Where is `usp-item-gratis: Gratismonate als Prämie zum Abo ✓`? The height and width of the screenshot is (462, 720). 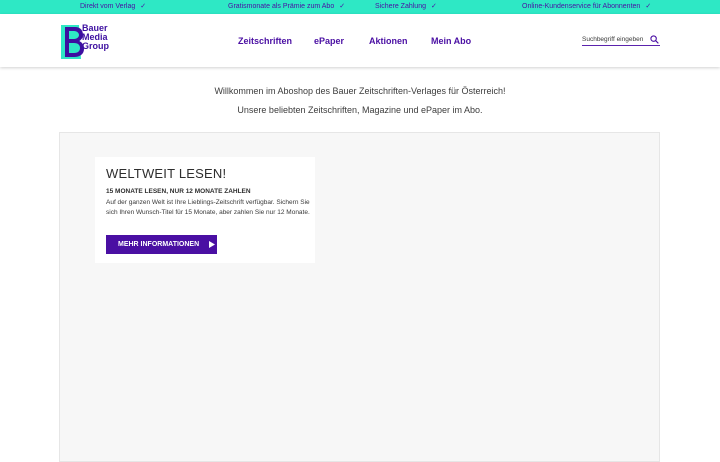
usp-item-gratis: Gratismonate als Prämie zum Abo ✓ is located at coordinates (286, 7).